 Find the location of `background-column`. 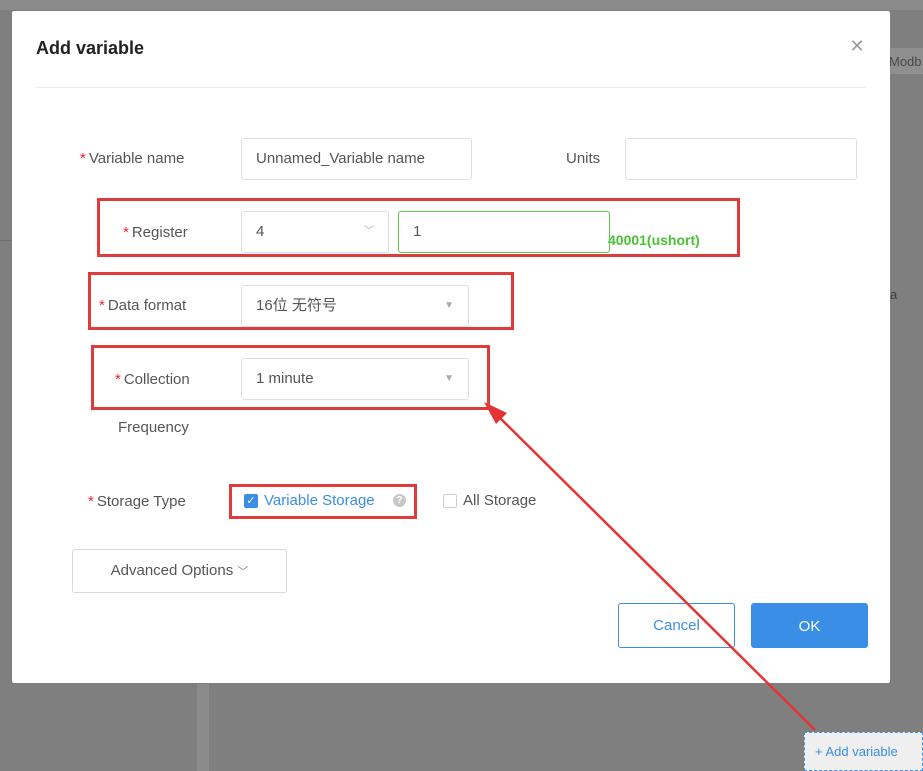

background-column is located at coordinates (203, 727).